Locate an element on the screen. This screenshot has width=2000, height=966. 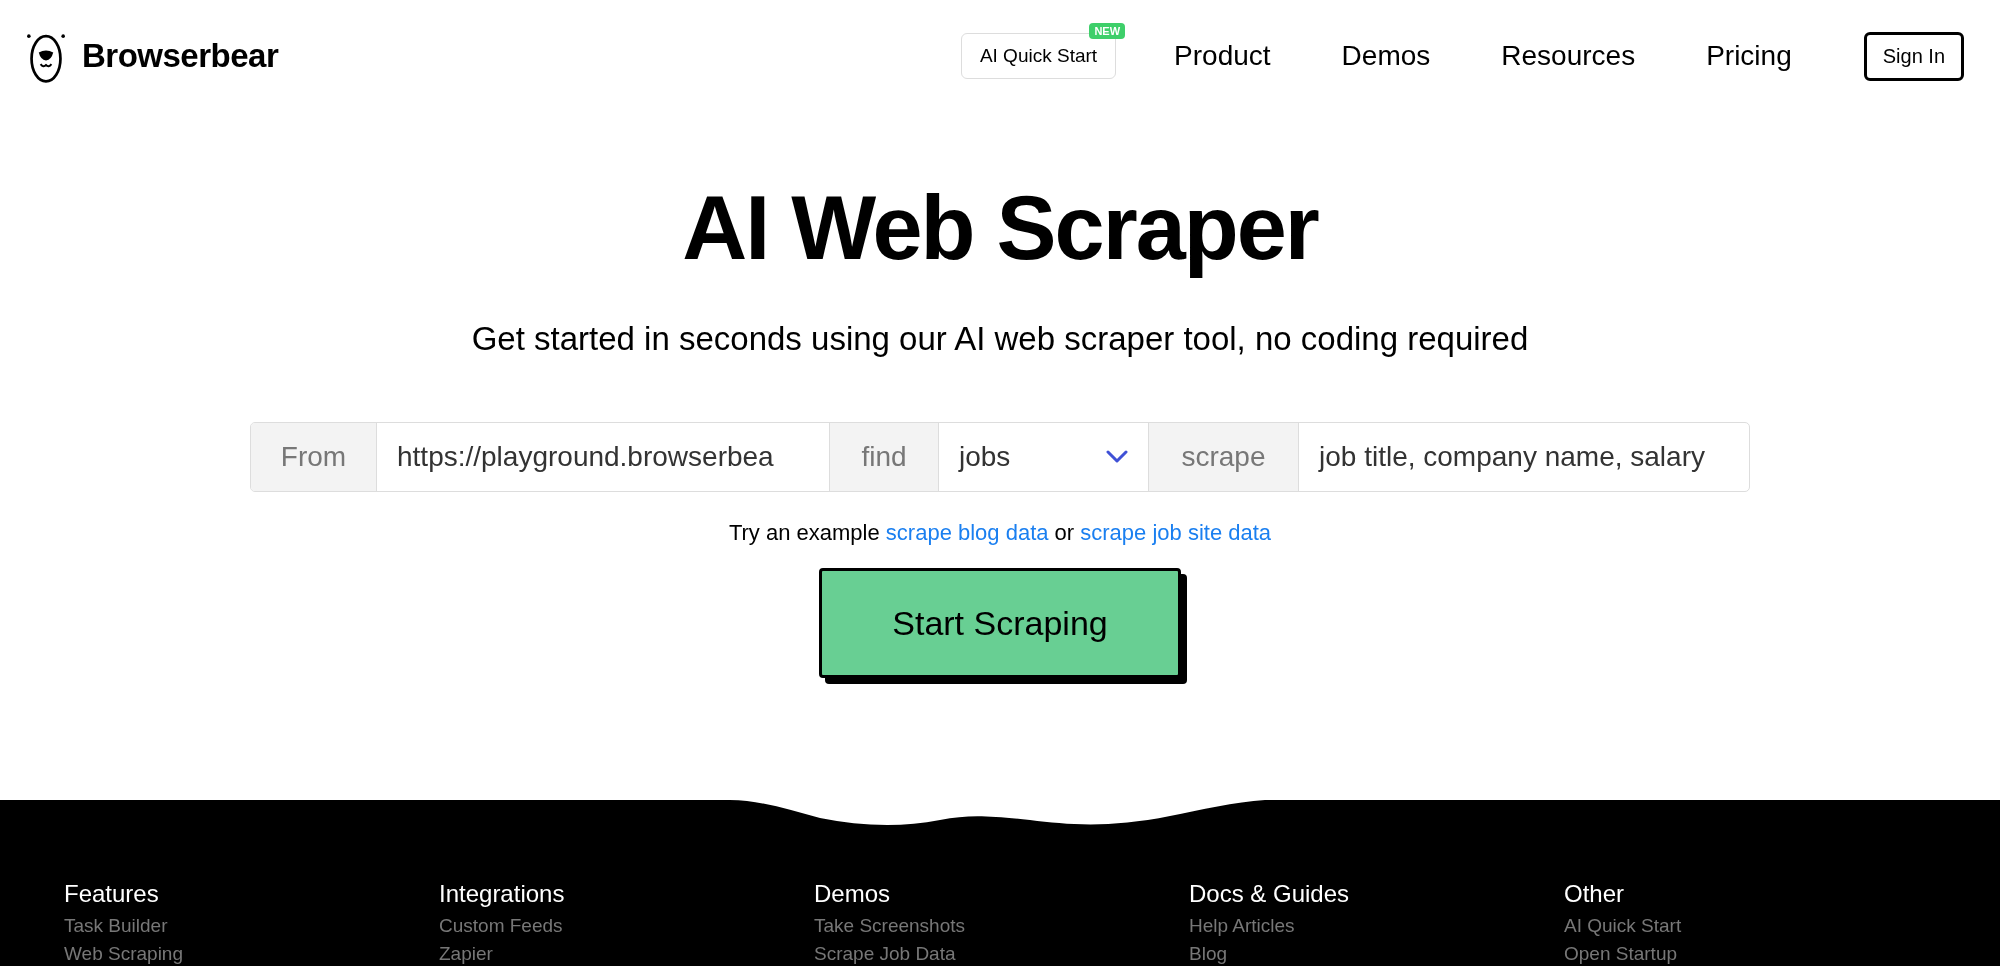
footer-link: Open Startup is located at coordinates (1751, 953).